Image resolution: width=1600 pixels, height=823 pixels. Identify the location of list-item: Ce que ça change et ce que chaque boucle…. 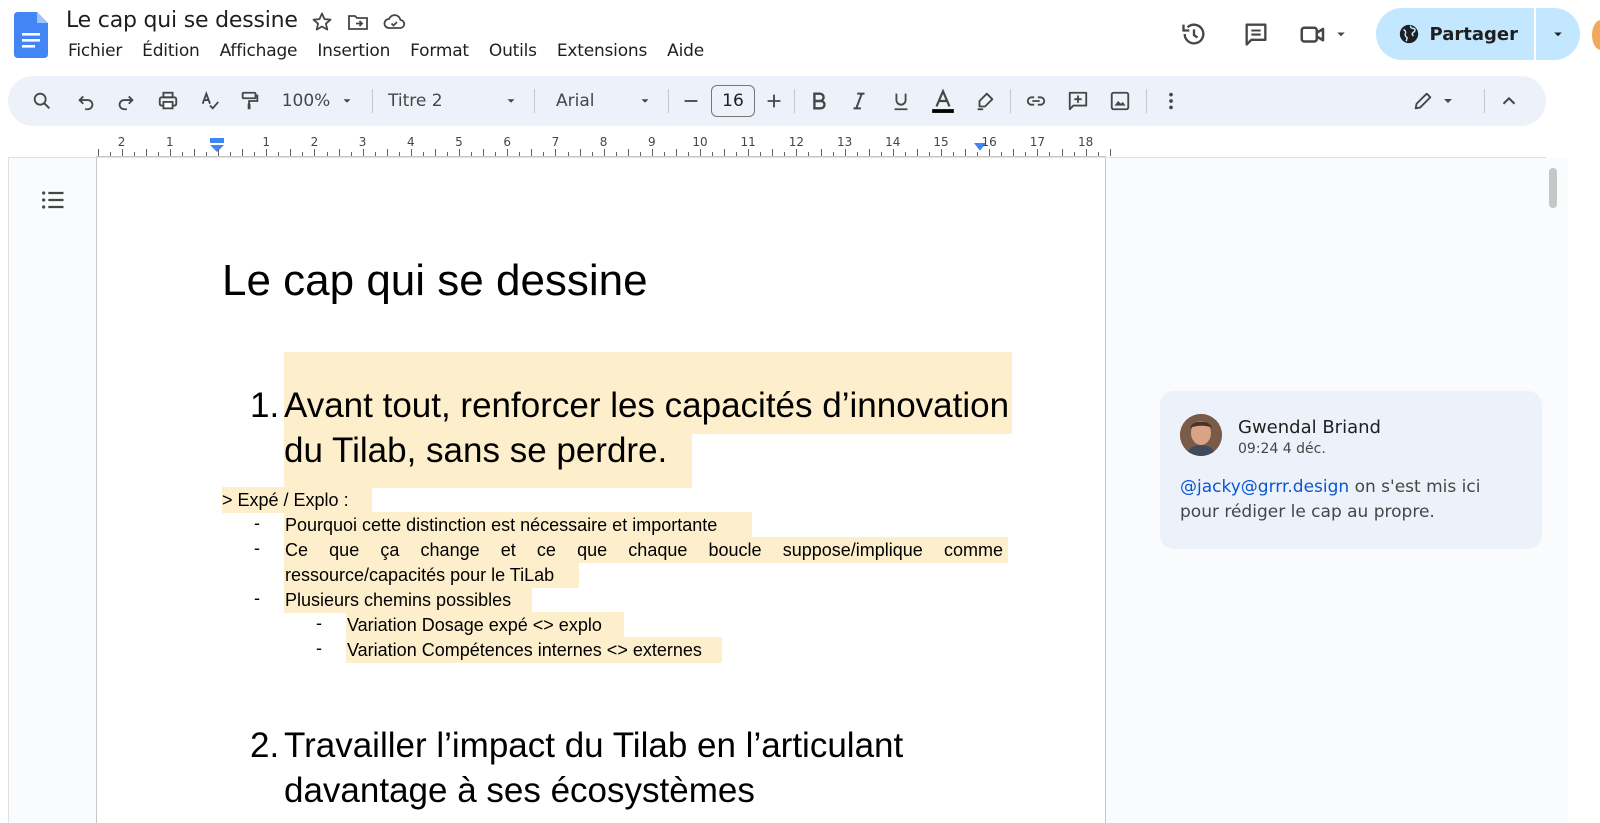
(644, 550).